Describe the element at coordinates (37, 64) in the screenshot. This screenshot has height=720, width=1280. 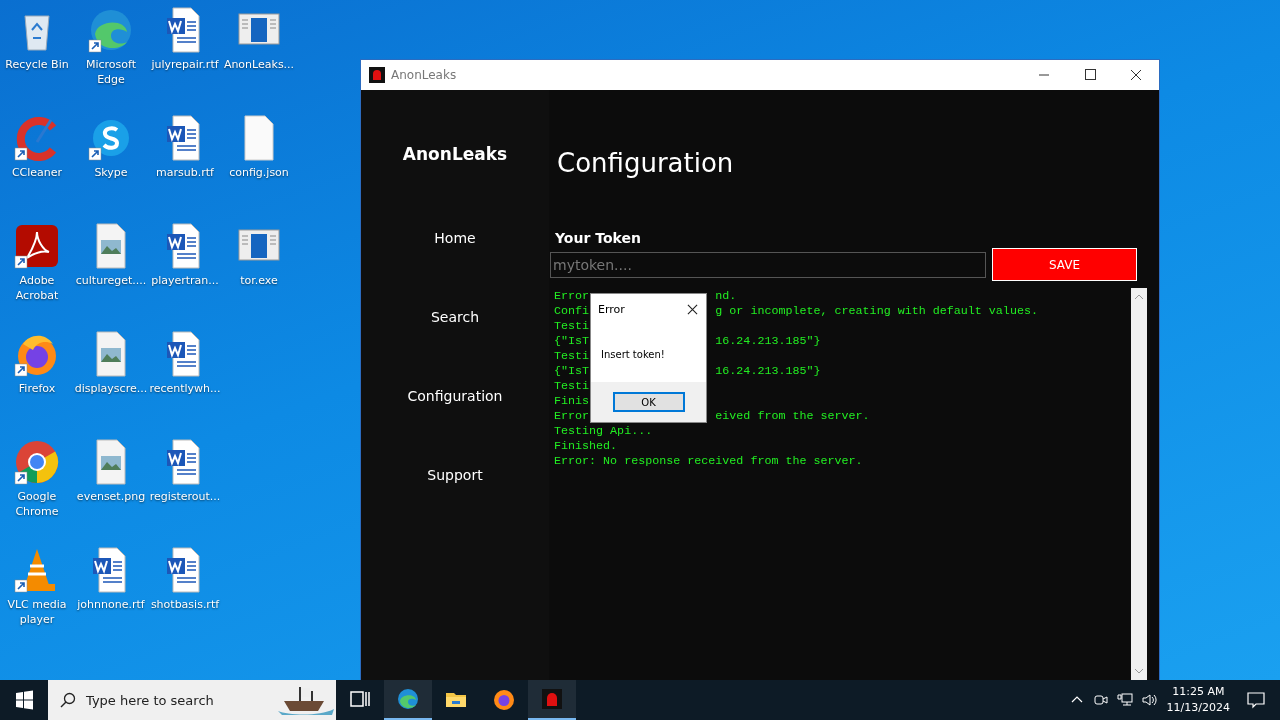
I see `desktop-icon-label: Recycle Bin` at that location.